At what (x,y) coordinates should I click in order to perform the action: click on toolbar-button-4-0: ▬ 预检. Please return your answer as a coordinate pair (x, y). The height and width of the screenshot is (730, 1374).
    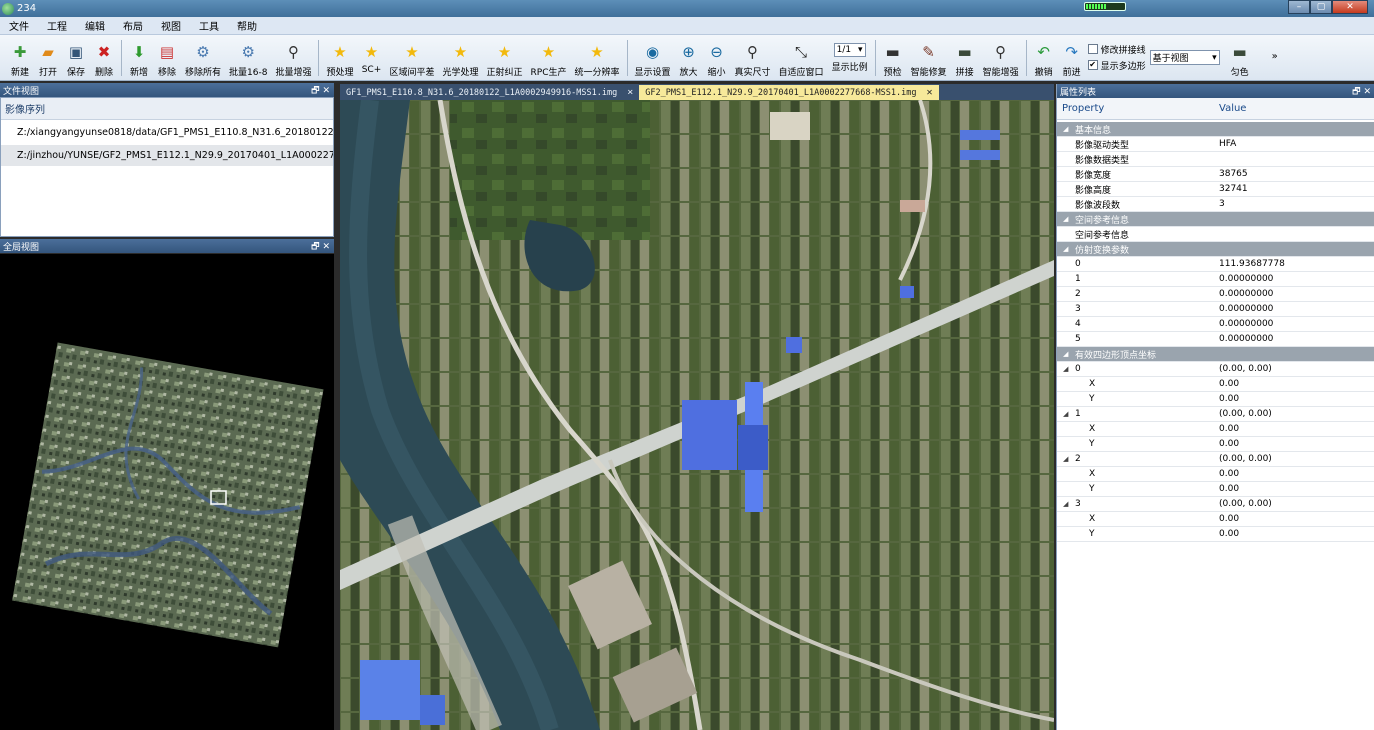
    Looking at the image, I should click on (893, 58).